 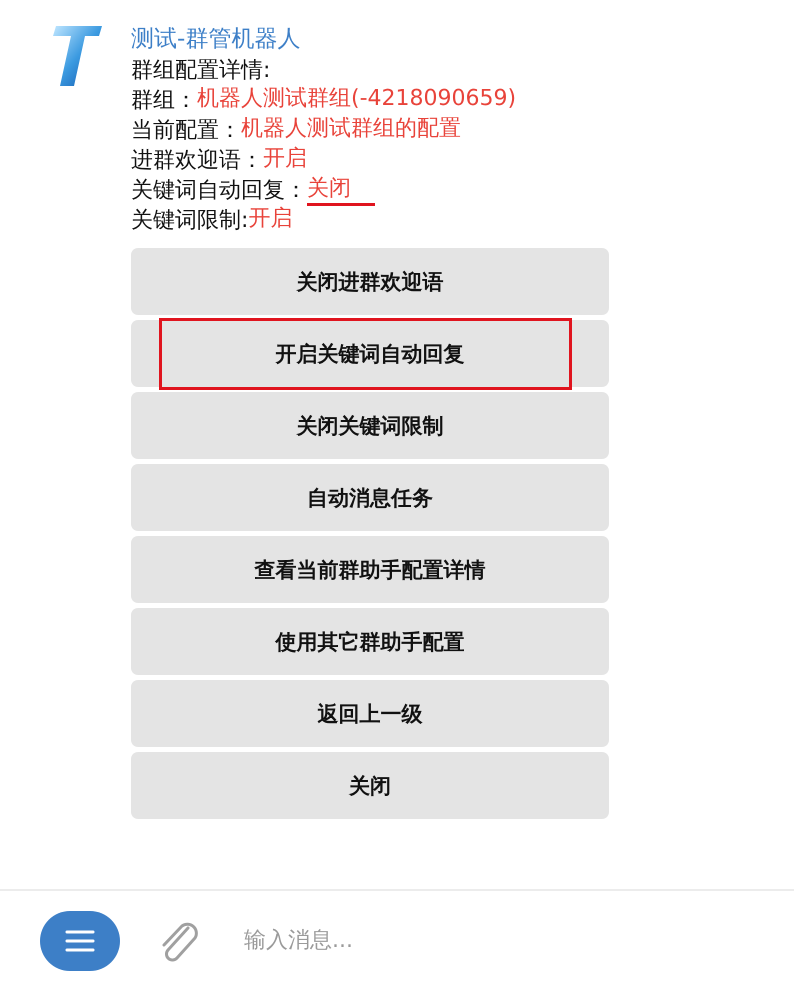 What do you see at coordinates (164, 101) in the screenshot?
I see `setting-label: 群组：` at bounding box center [164, 101].